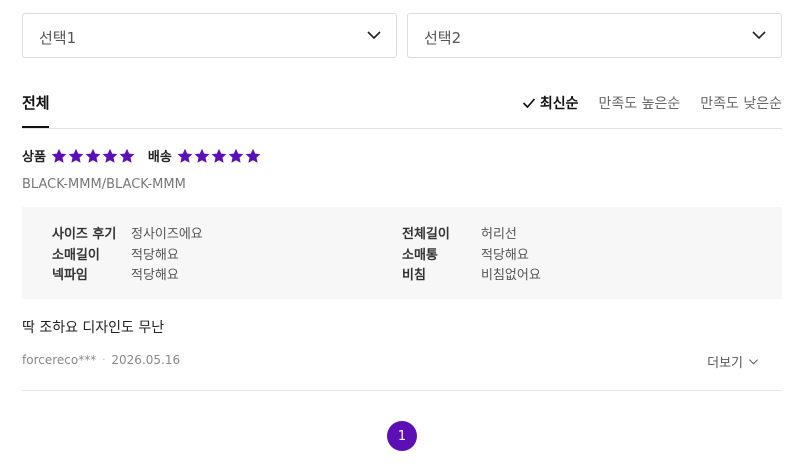  Describe the element at coordinates (459, 232) in the screenshot. I see `fit-row: 전체길이 허리선` at that location.